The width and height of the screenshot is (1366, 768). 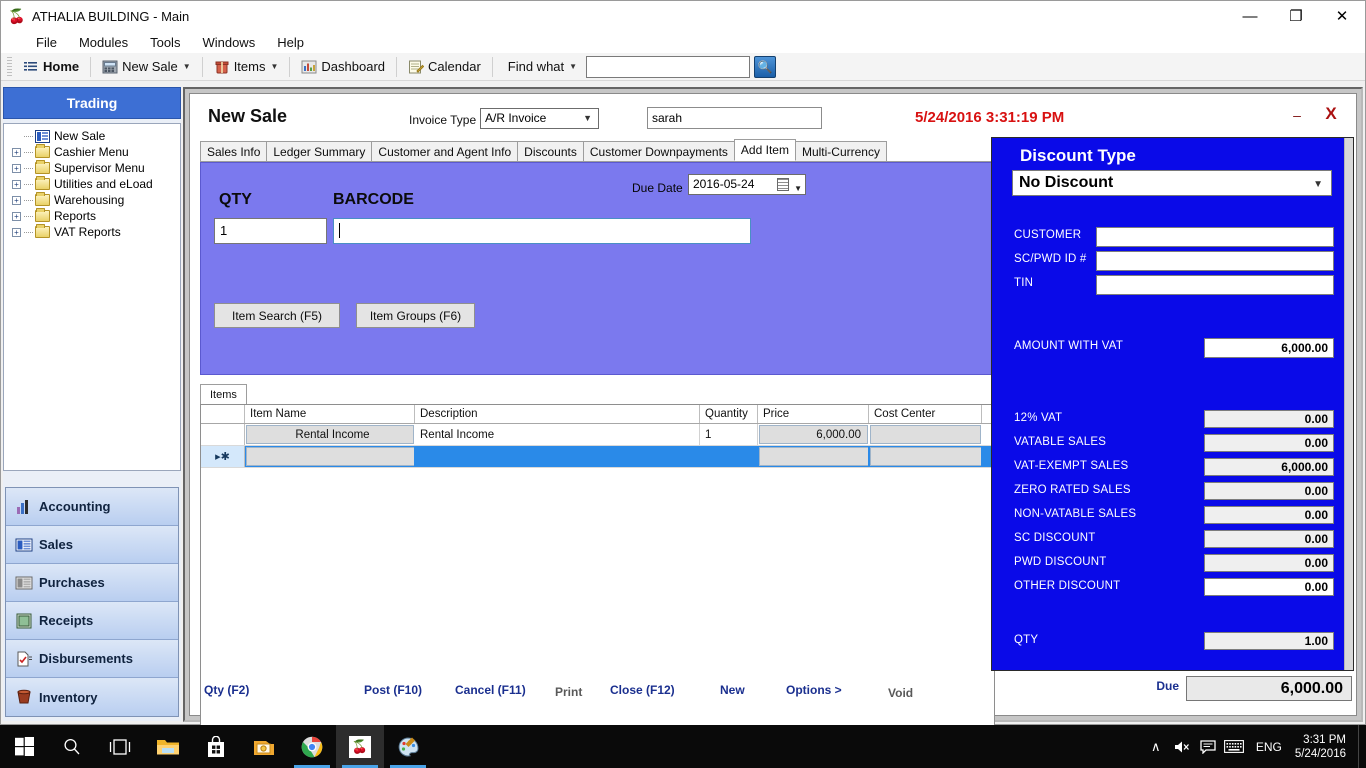 I want to click on invoice-type-select: A/R Invoice ▼, so click(x=539, y=118).